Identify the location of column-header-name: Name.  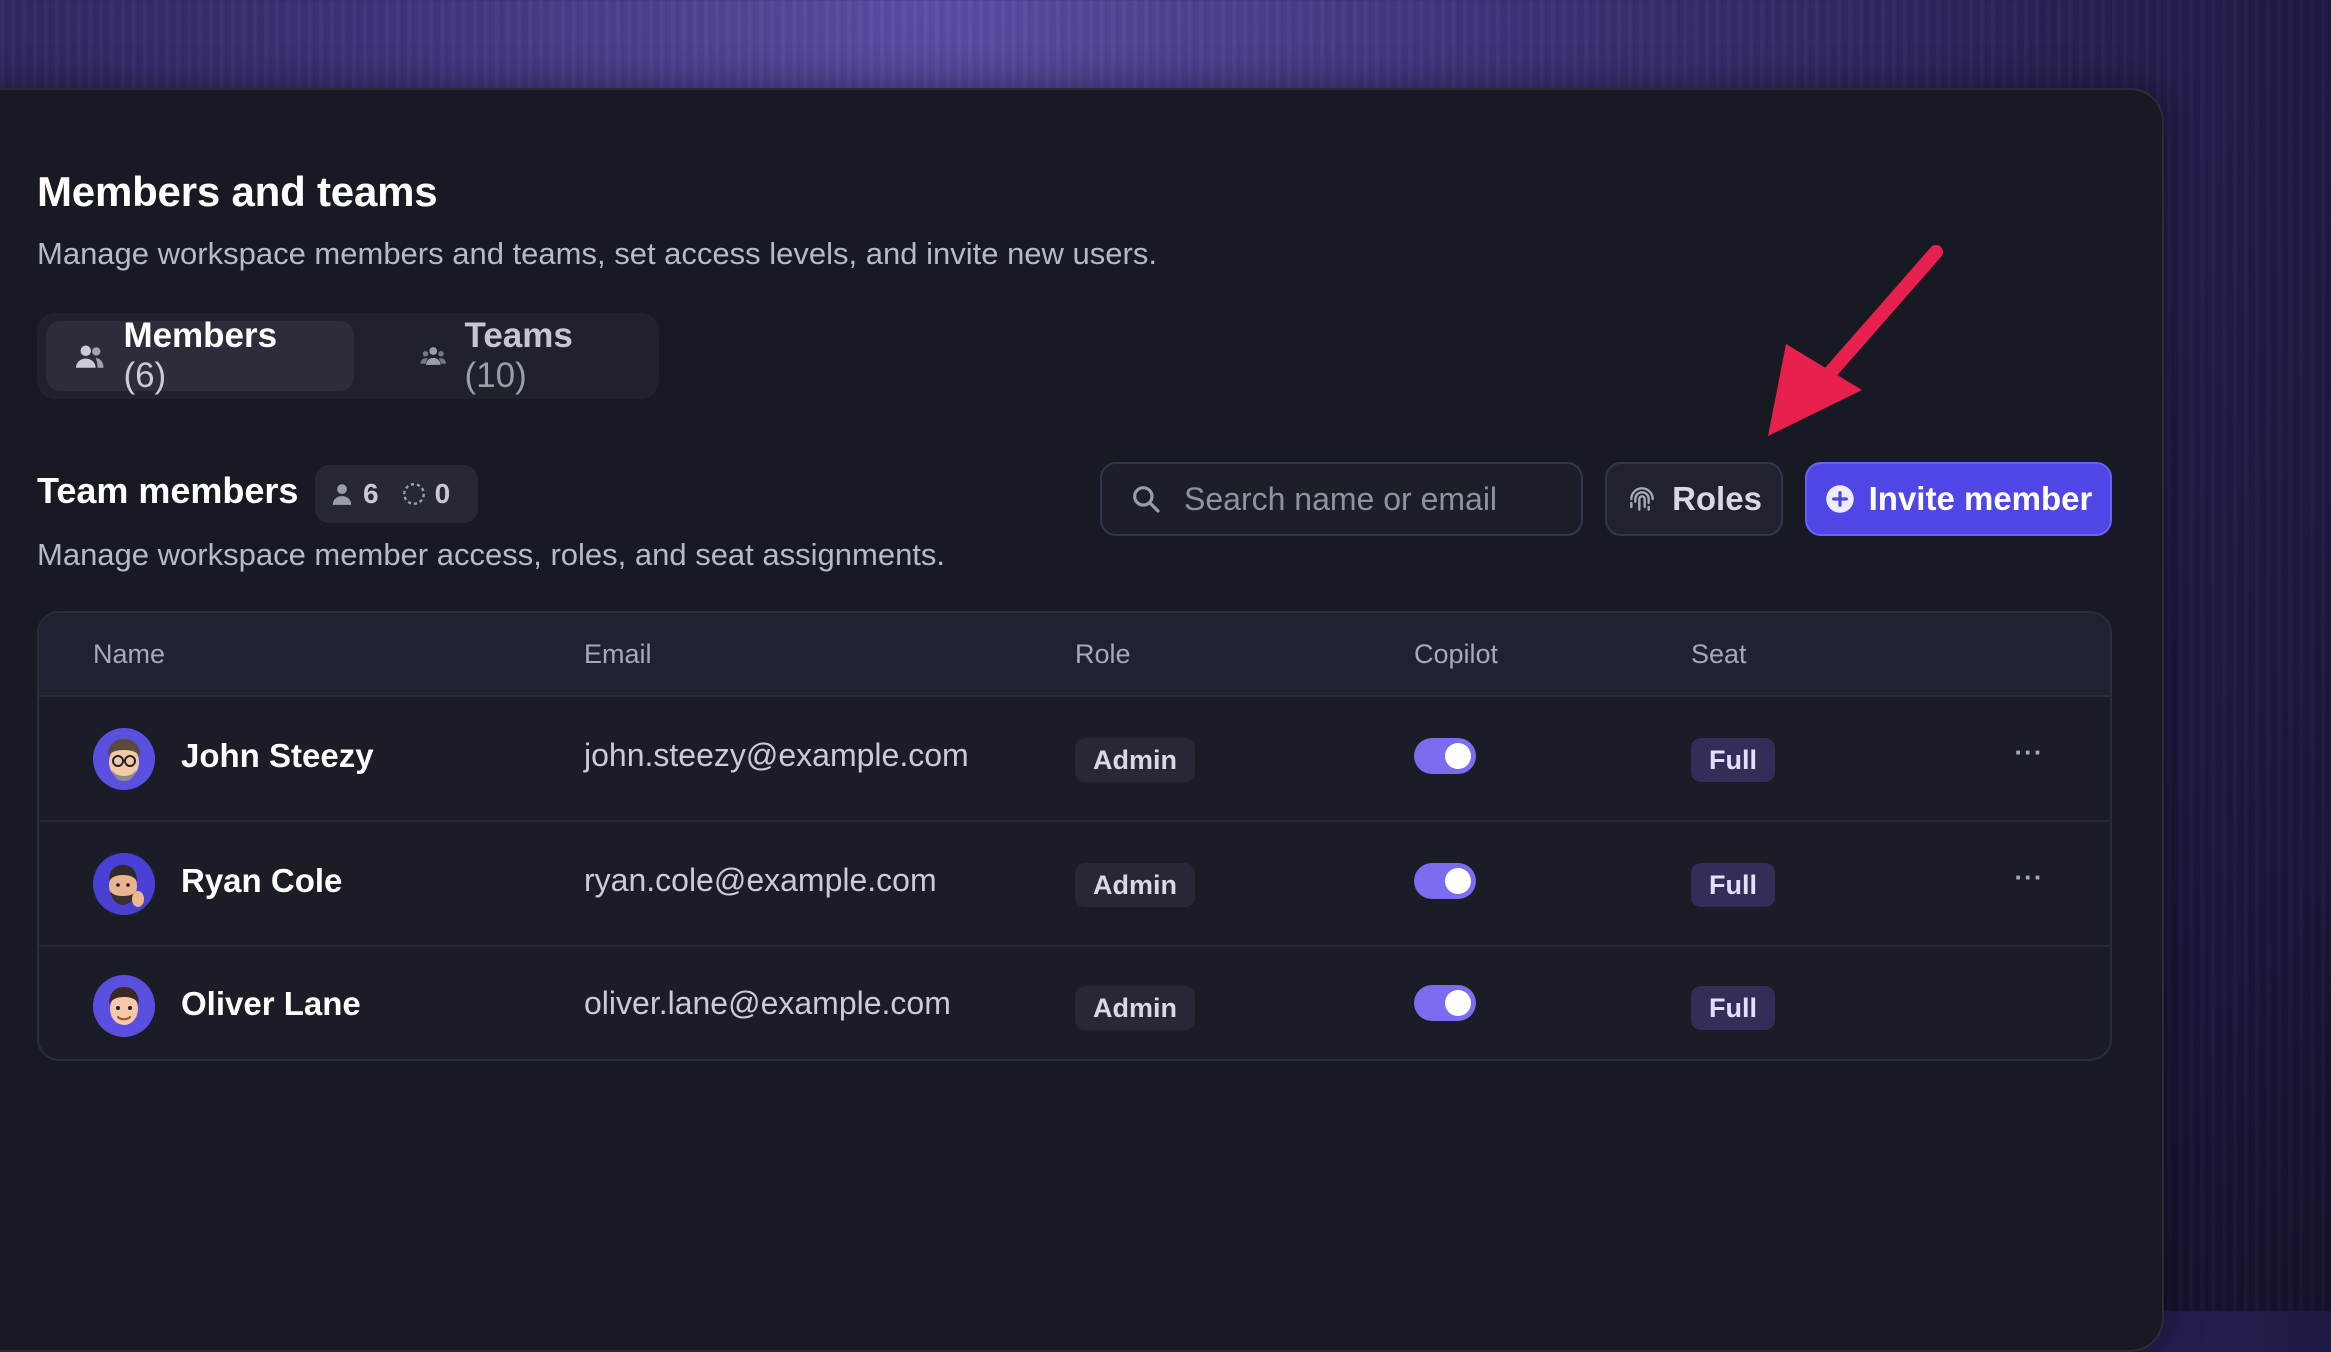
(129, 654).